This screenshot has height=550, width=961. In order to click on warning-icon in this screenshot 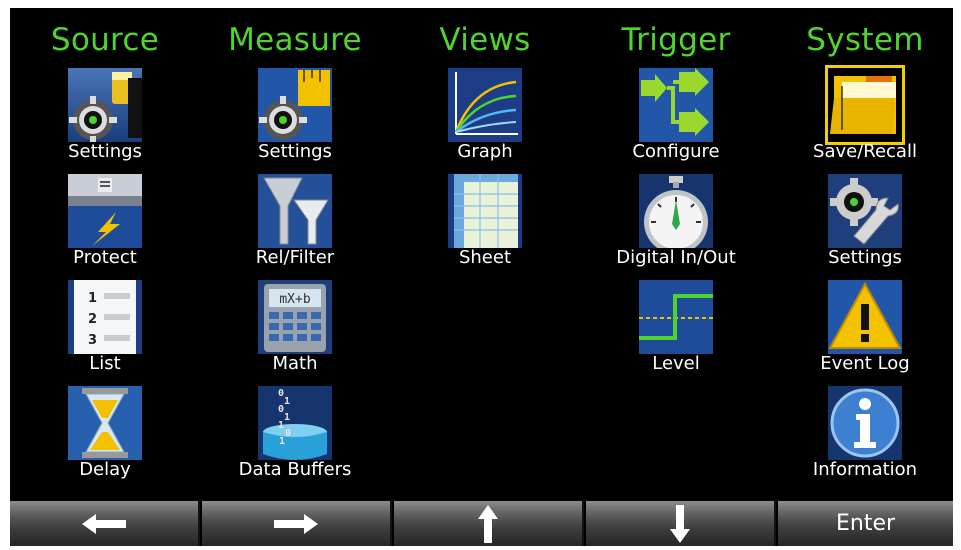, I will do `click(865, 317)`.